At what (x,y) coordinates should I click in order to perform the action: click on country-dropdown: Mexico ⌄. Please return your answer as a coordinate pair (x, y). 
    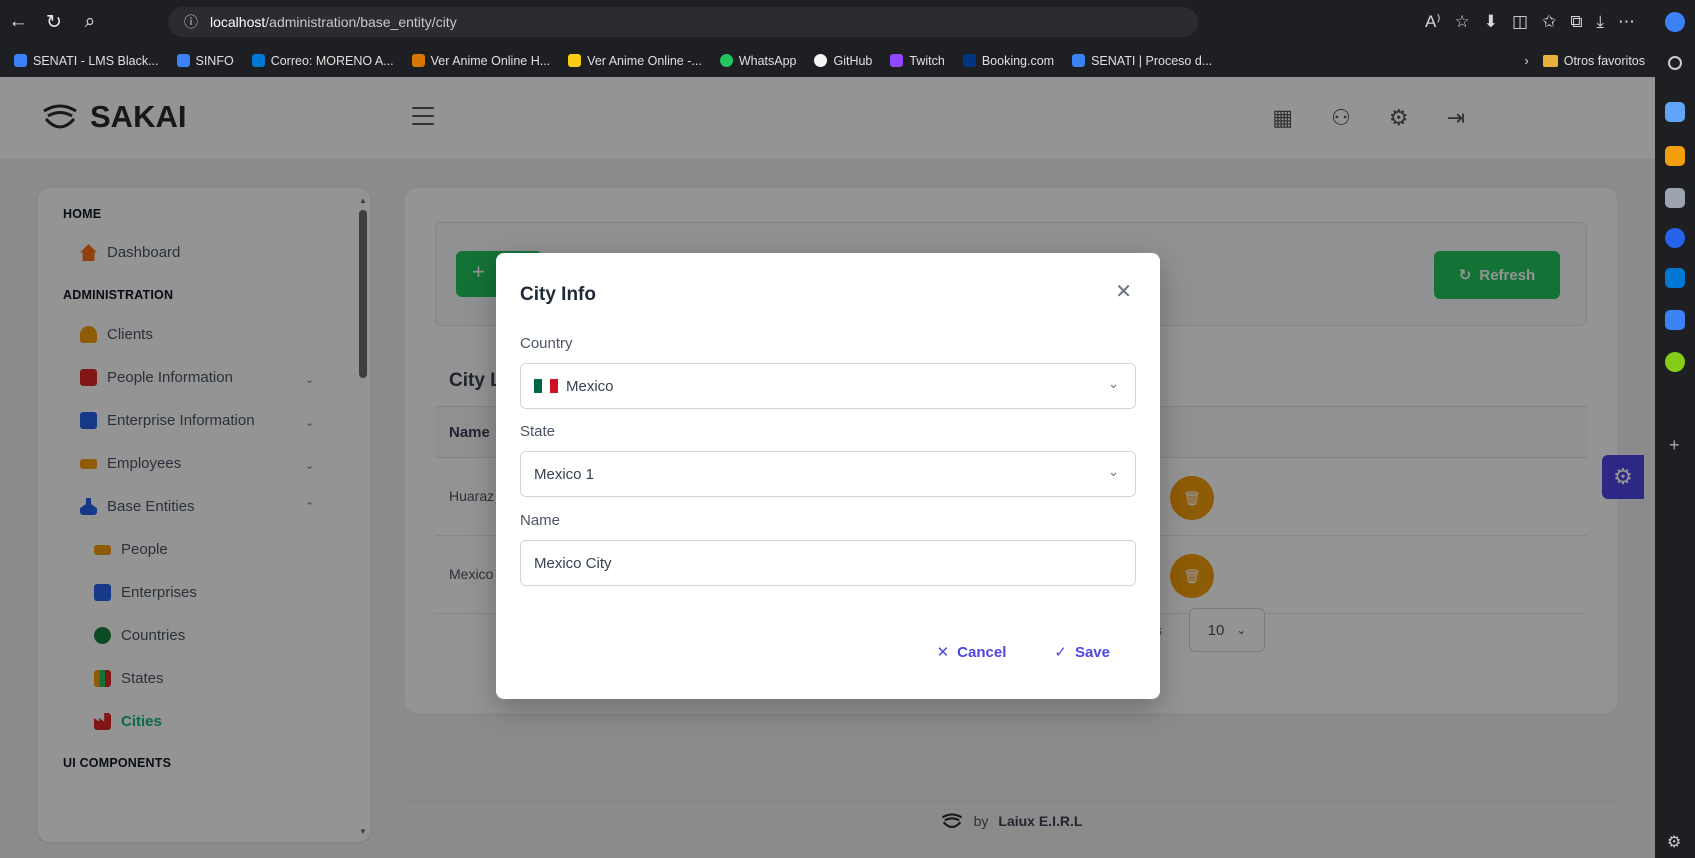
    Looking at the image, I should click on (828, 386).